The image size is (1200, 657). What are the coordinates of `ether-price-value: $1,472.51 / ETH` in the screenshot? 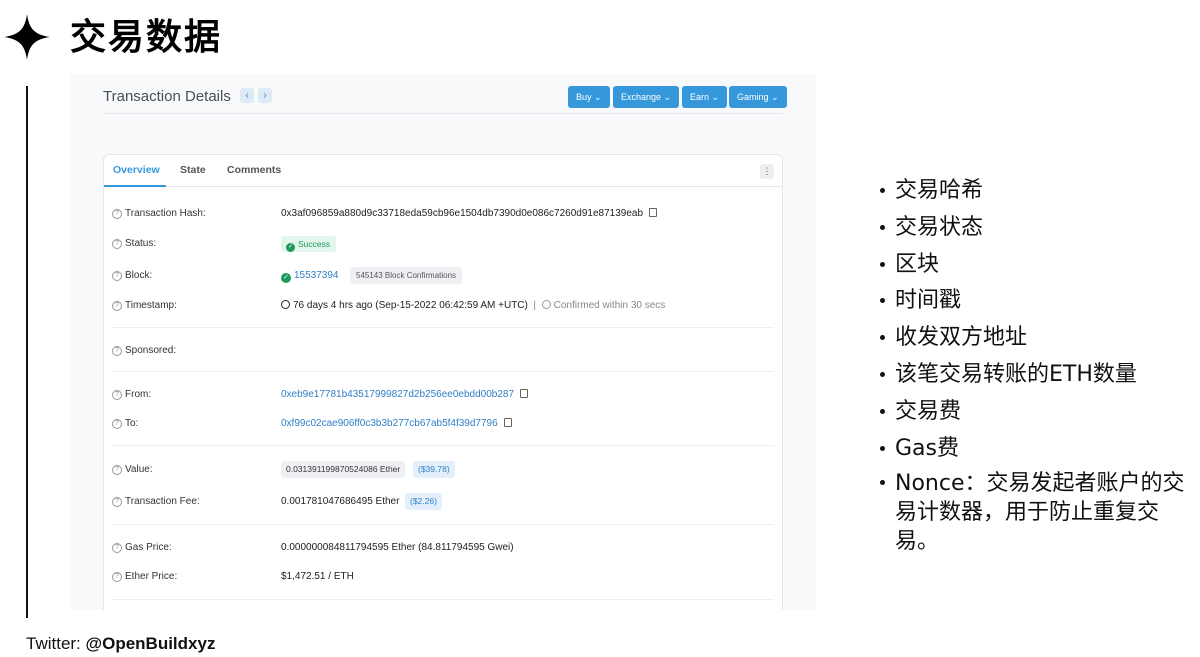 It's located at (317, 576).